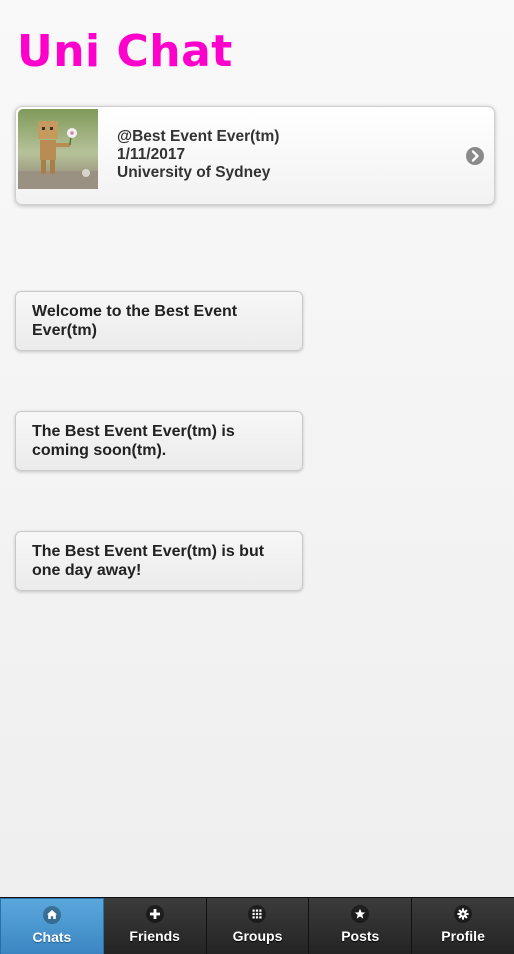  What do you see at coordinates (151, 154) in the screenshot?
I see `event-date: 1/11/2017` at bounding box center [151, 154].